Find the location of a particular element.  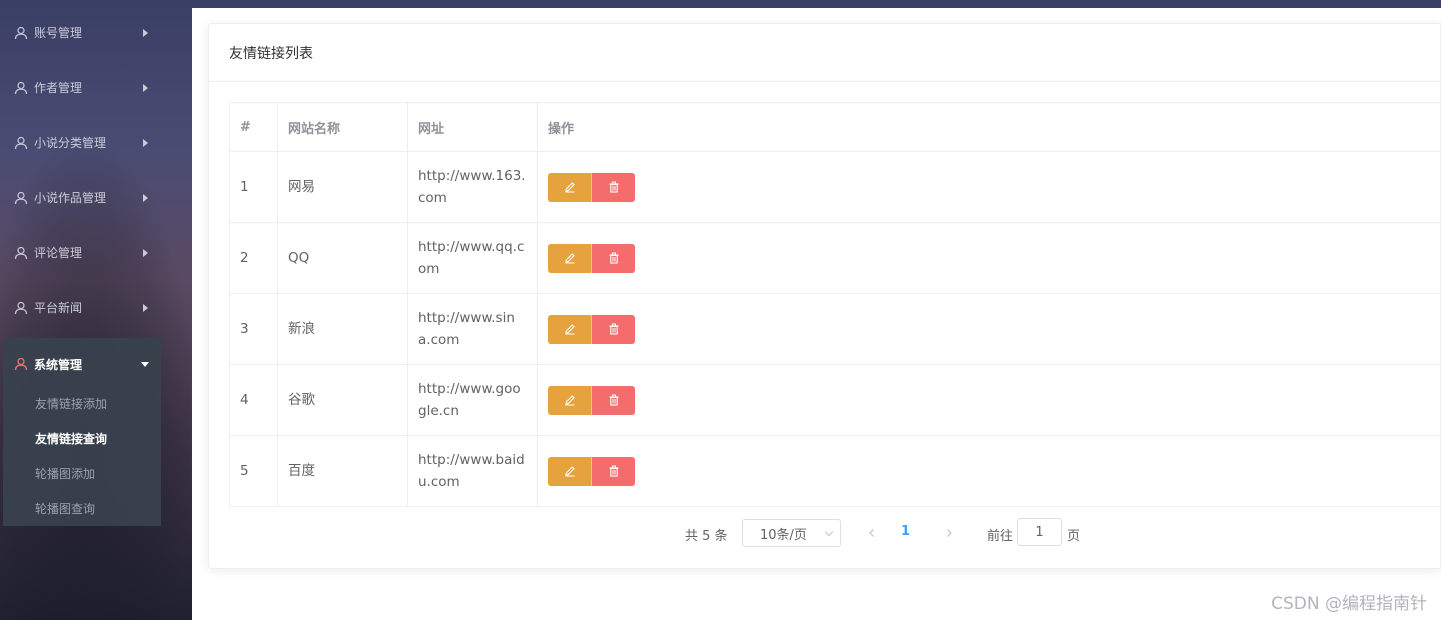

table-row: 5 百度 http://www.baidu.com is located at coordinates (835, 471).